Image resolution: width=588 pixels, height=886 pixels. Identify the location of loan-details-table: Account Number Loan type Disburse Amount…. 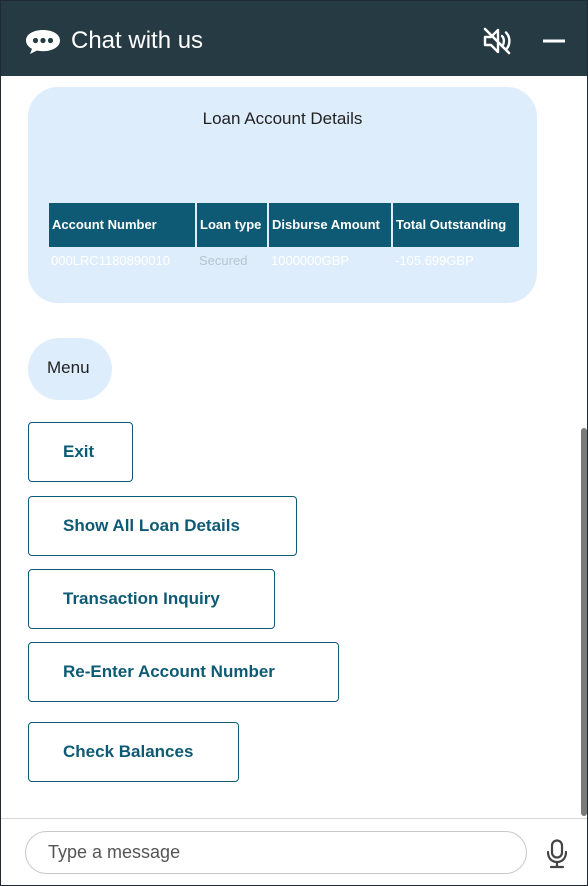
(284, 235).